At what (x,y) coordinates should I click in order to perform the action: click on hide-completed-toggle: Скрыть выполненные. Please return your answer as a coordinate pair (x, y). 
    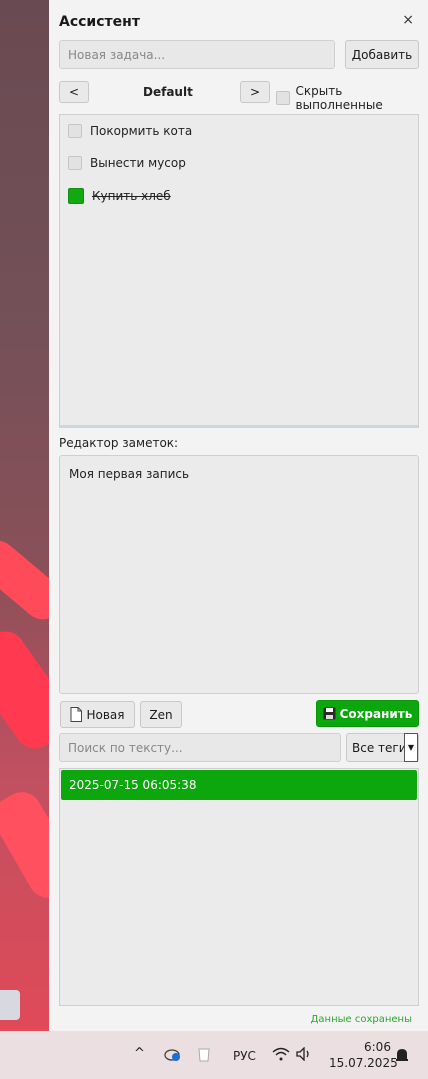
    Looking at the image, I should click on (352, 98).